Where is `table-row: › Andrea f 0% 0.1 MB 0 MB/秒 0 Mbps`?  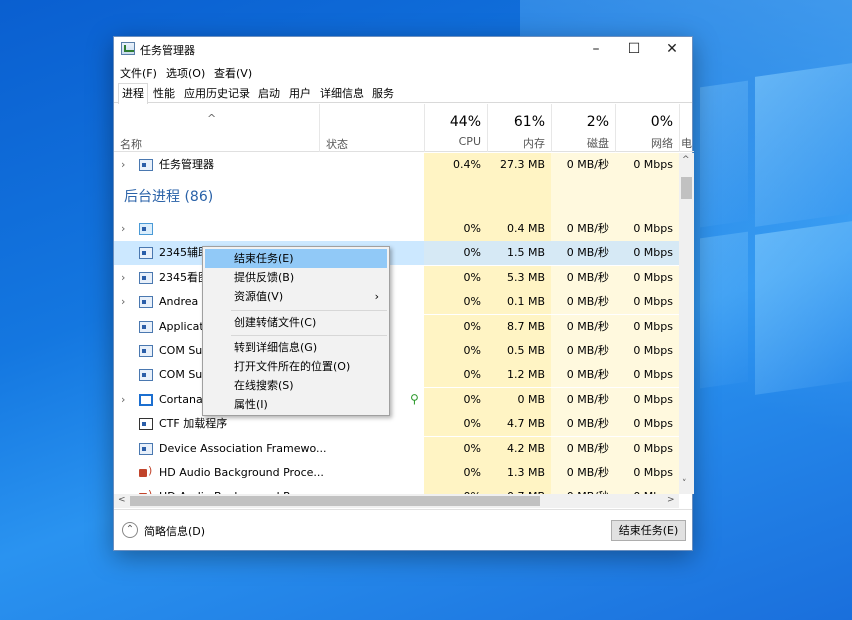
table-row: › Andrea f 0% 0.1 MB 0 MB/秒 0 Mbps is located at coordinates (396, 302).